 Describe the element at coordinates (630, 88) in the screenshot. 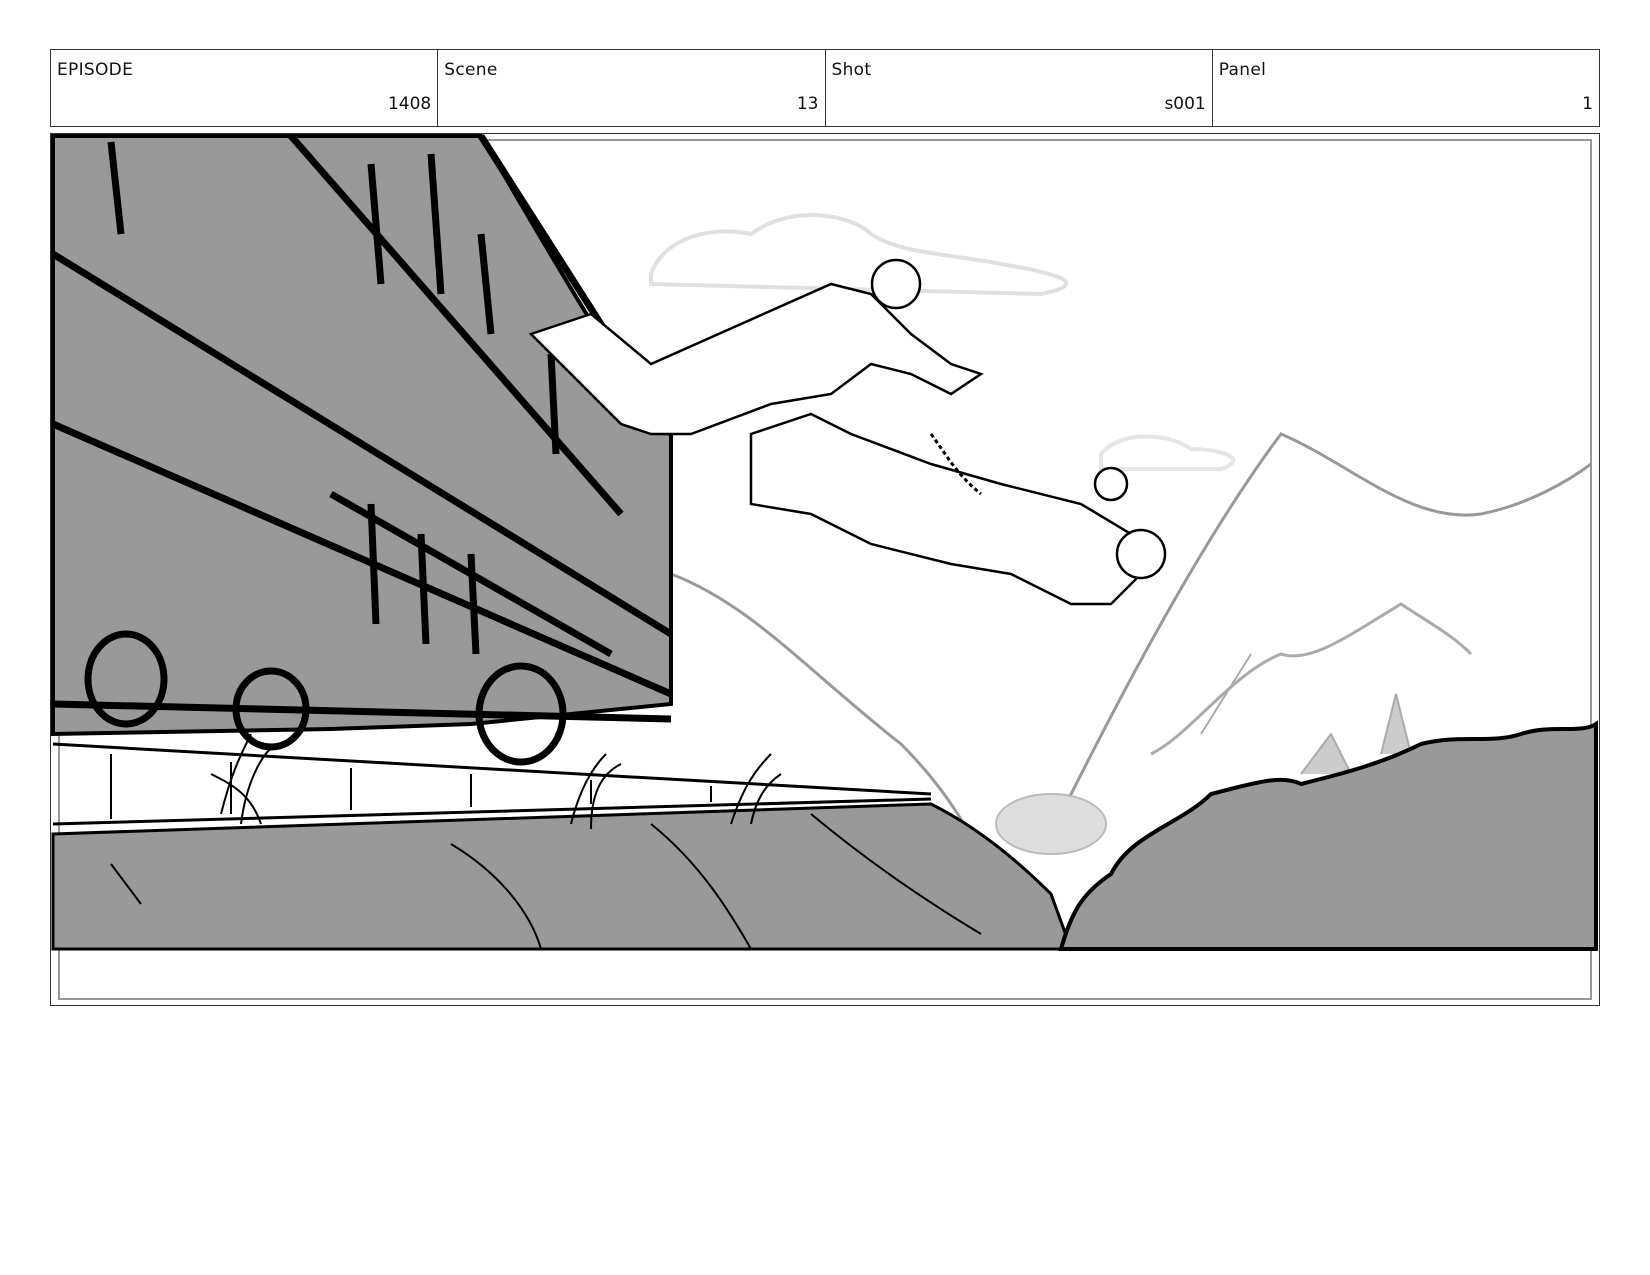

I see `scene-cell: Scene 13` at that location.